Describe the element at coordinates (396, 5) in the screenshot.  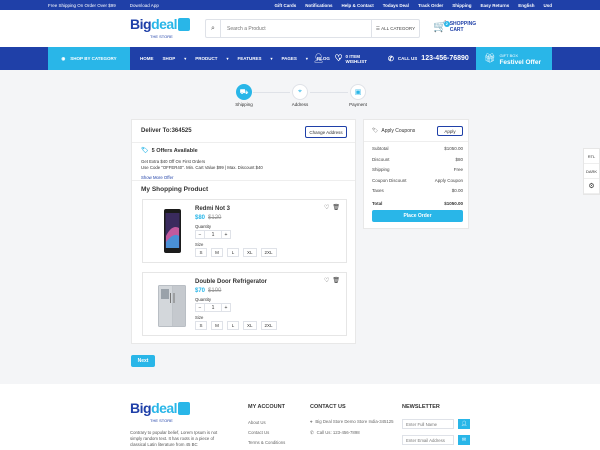
I see `top-link: Todays Deal` at that location.